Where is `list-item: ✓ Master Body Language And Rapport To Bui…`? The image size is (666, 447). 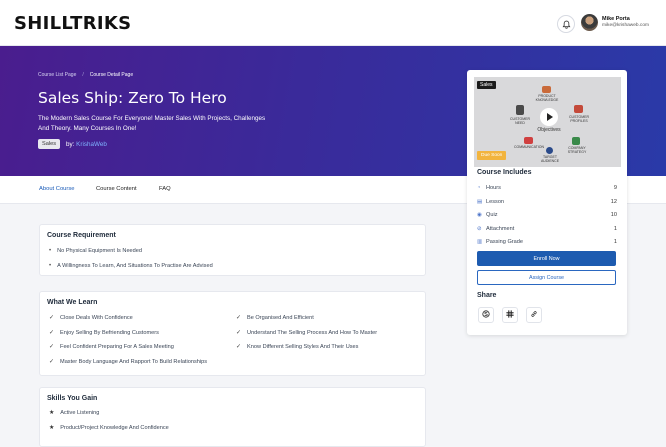
list-item: ✓ Master Body Language And Rapport To Bui… is located at coordinates (128, 362).